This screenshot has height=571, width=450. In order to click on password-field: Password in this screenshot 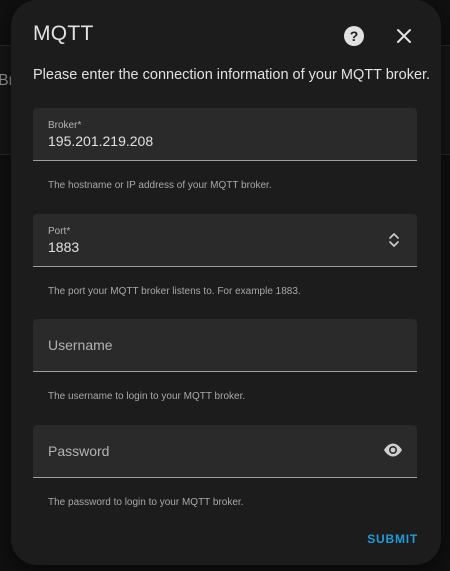, I will do `click(225, 451)`.